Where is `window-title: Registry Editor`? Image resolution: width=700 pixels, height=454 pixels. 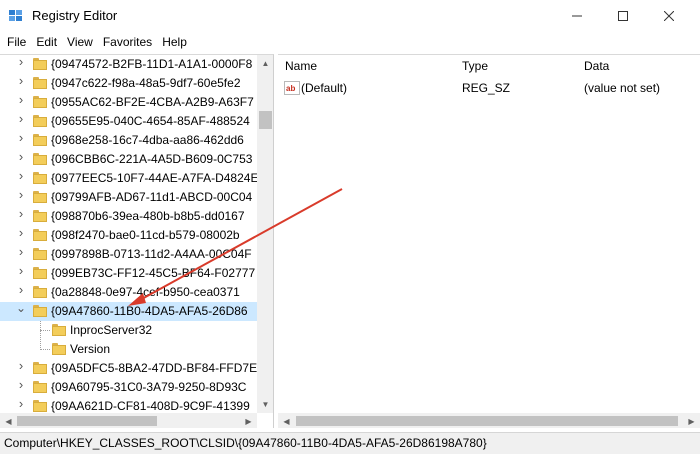
window-title: Registry Editor is located at coordinates (75, 15).